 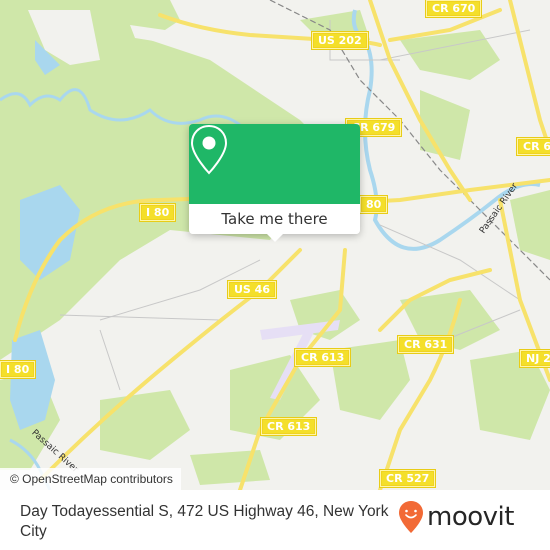 I want to click on map-pin-icon, so click(x=209, y=149).